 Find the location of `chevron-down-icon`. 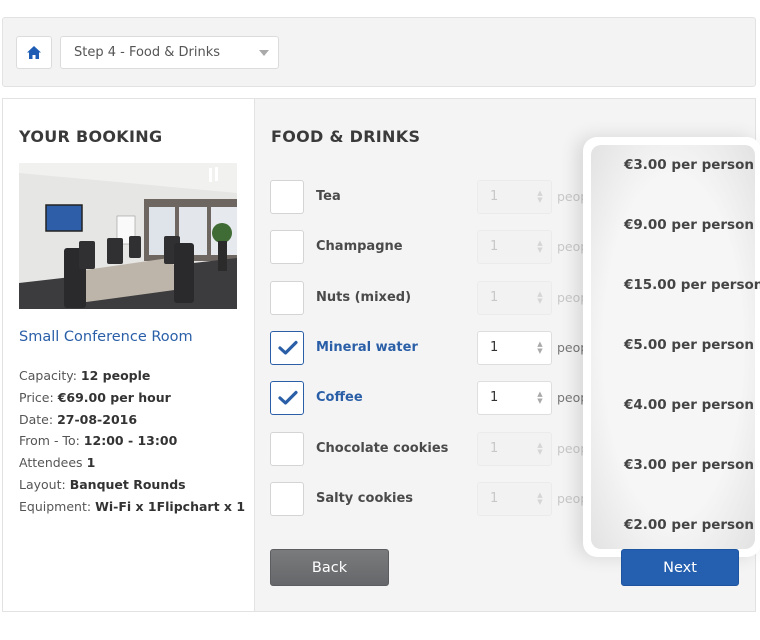

chevron-down-icon is located at coordinates (264, 53).